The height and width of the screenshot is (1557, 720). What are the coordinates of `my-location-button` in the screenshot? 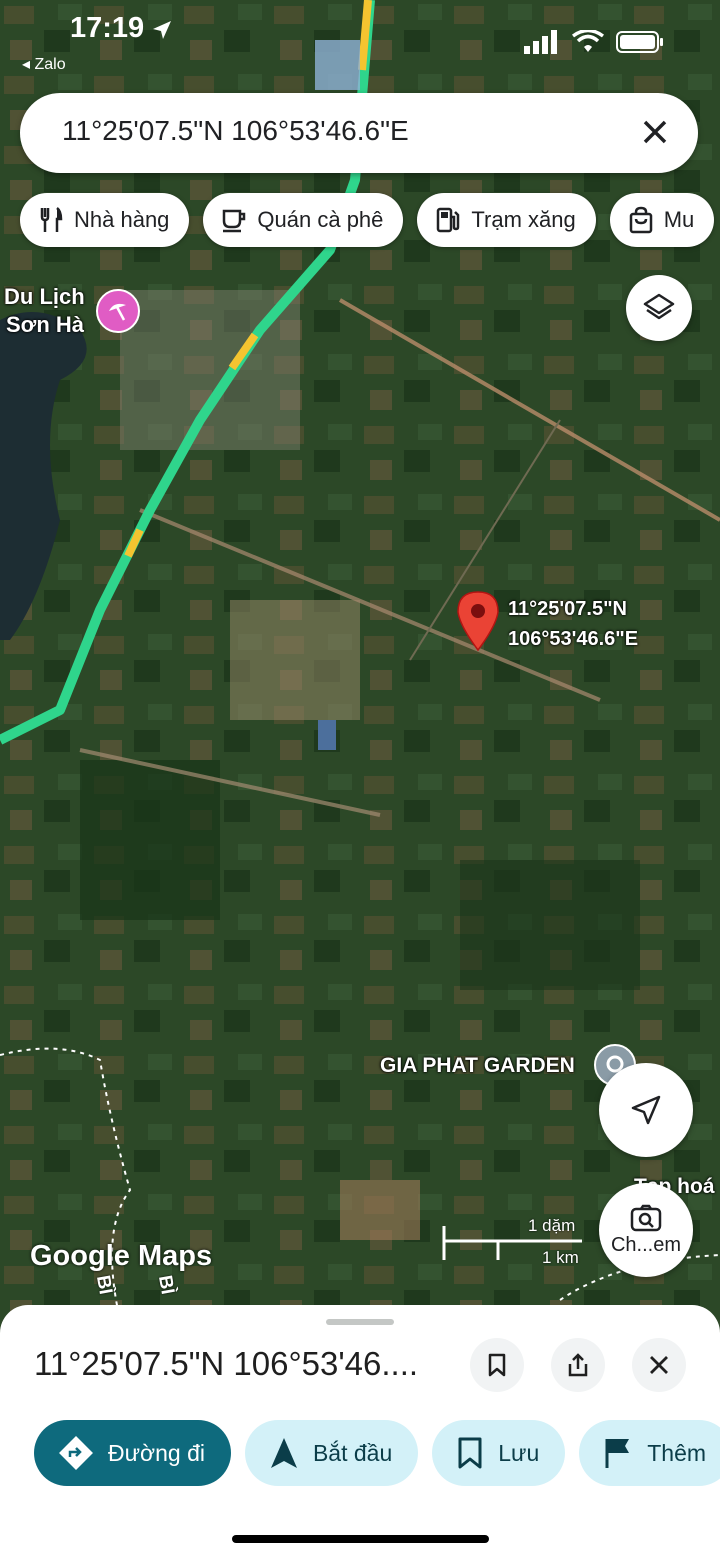 It's located at (646, 1110).